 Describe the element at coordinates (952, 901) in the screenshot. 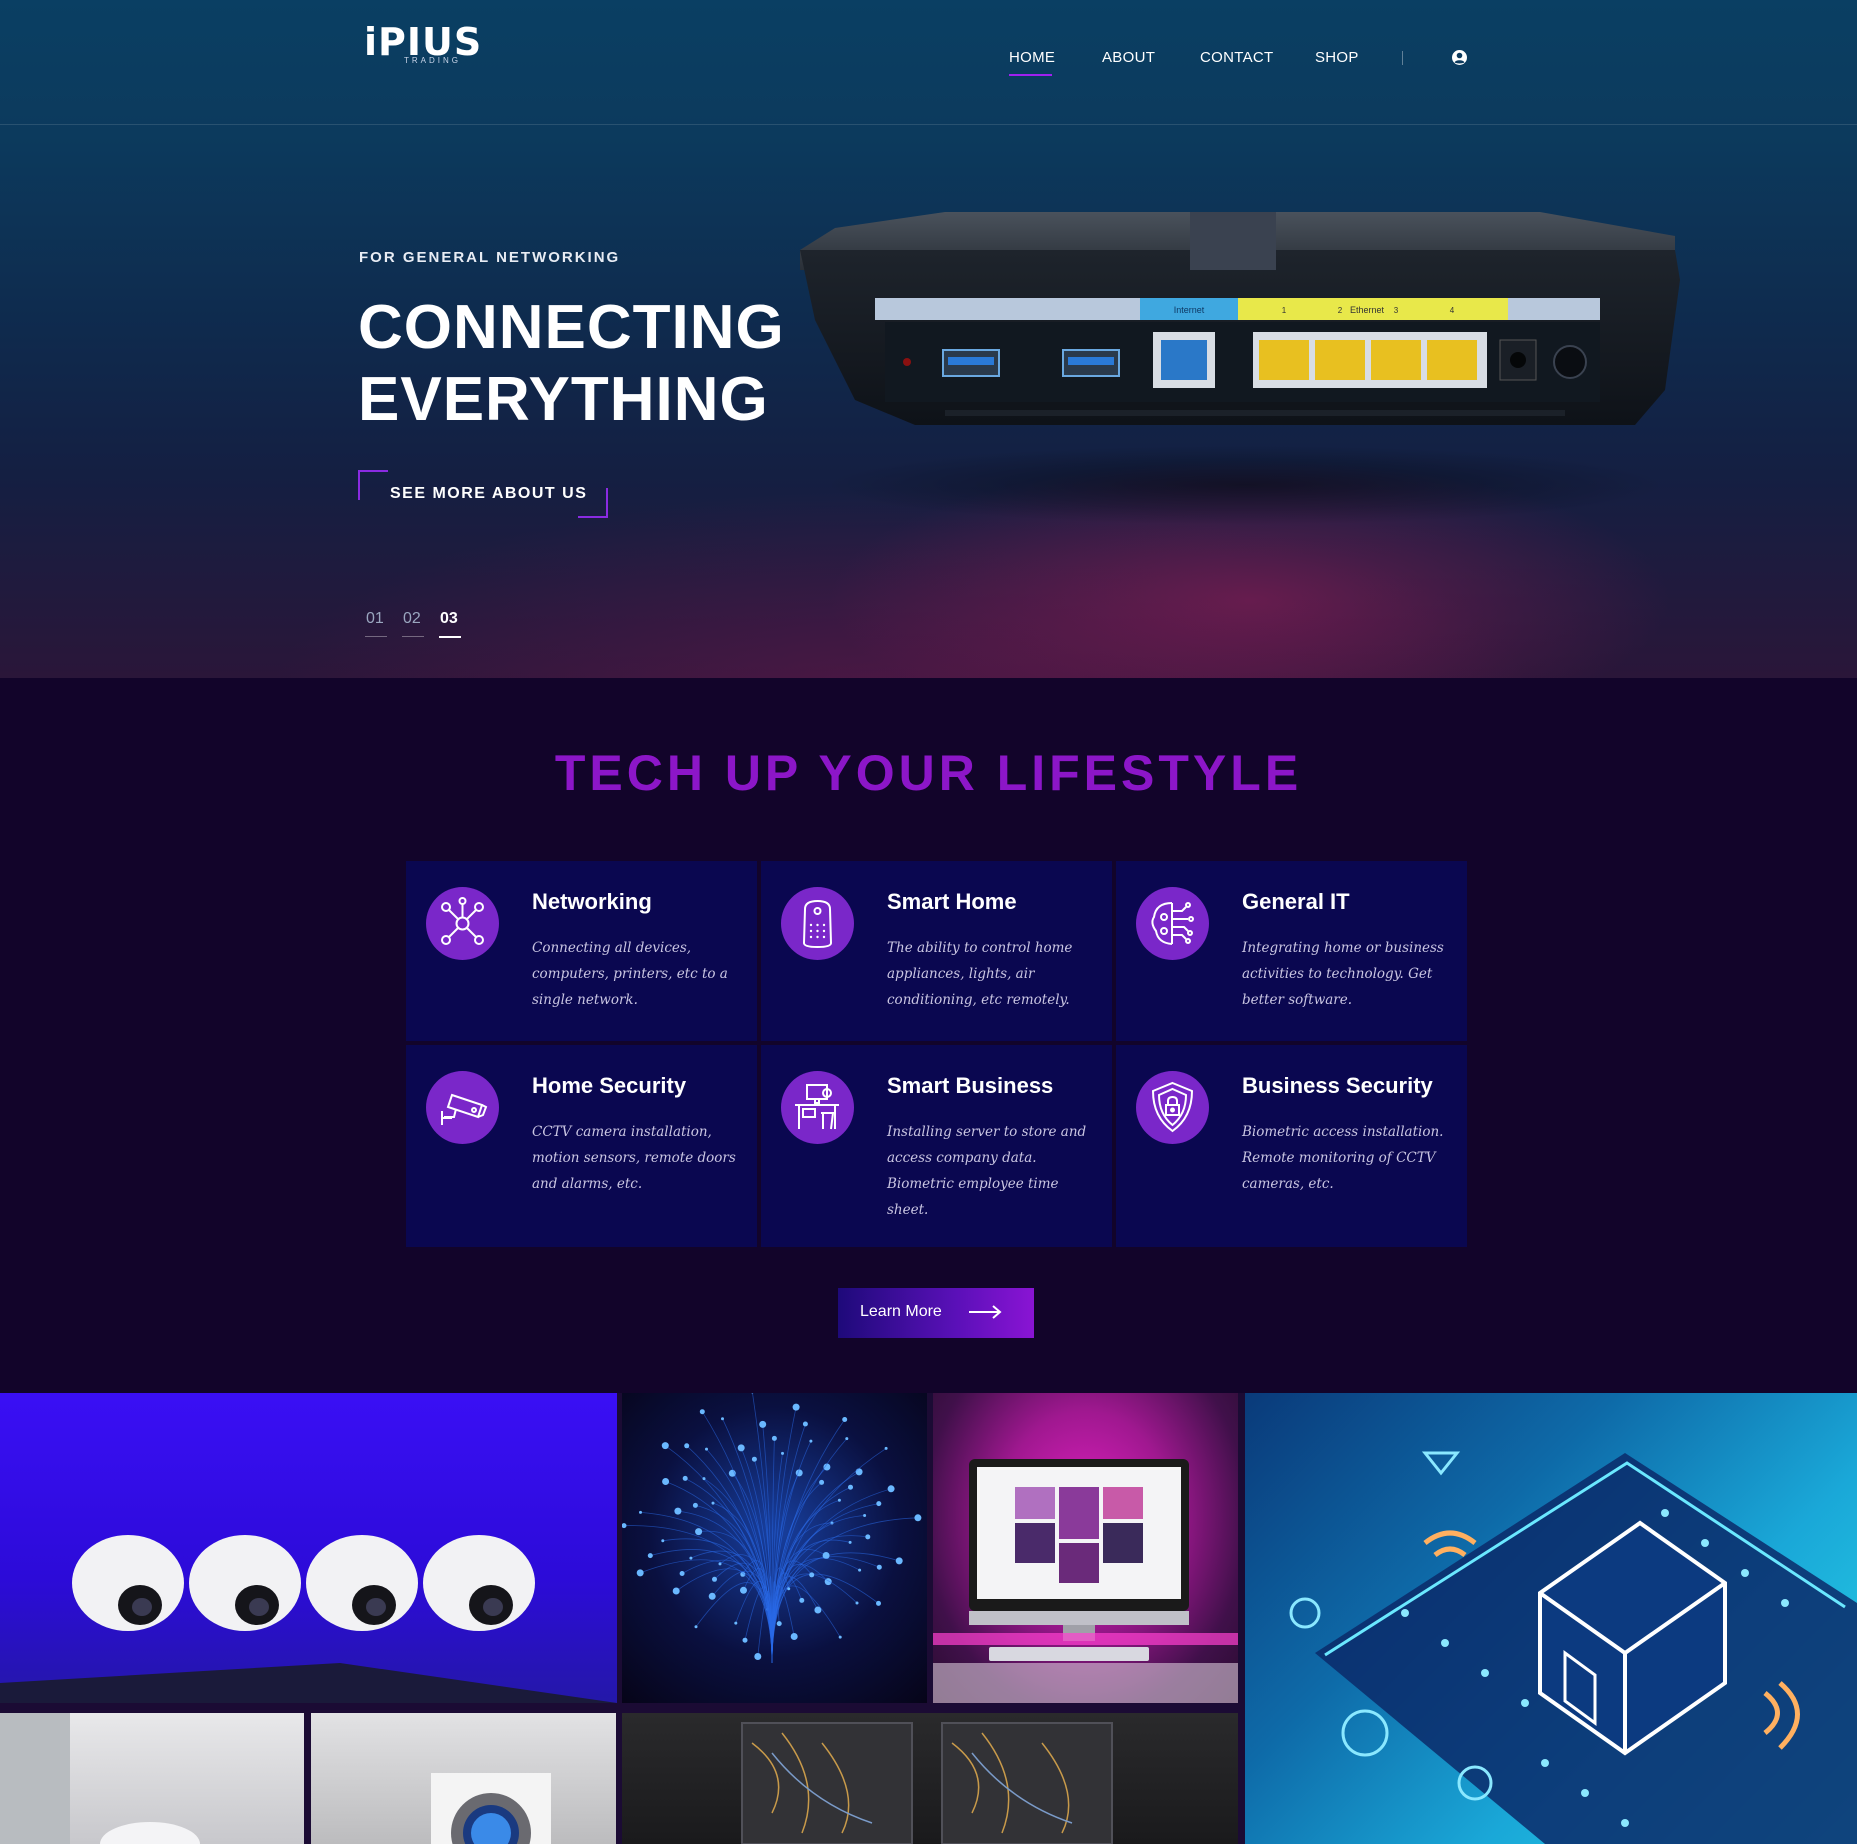

I see `card-title: Smart Home` at that location.